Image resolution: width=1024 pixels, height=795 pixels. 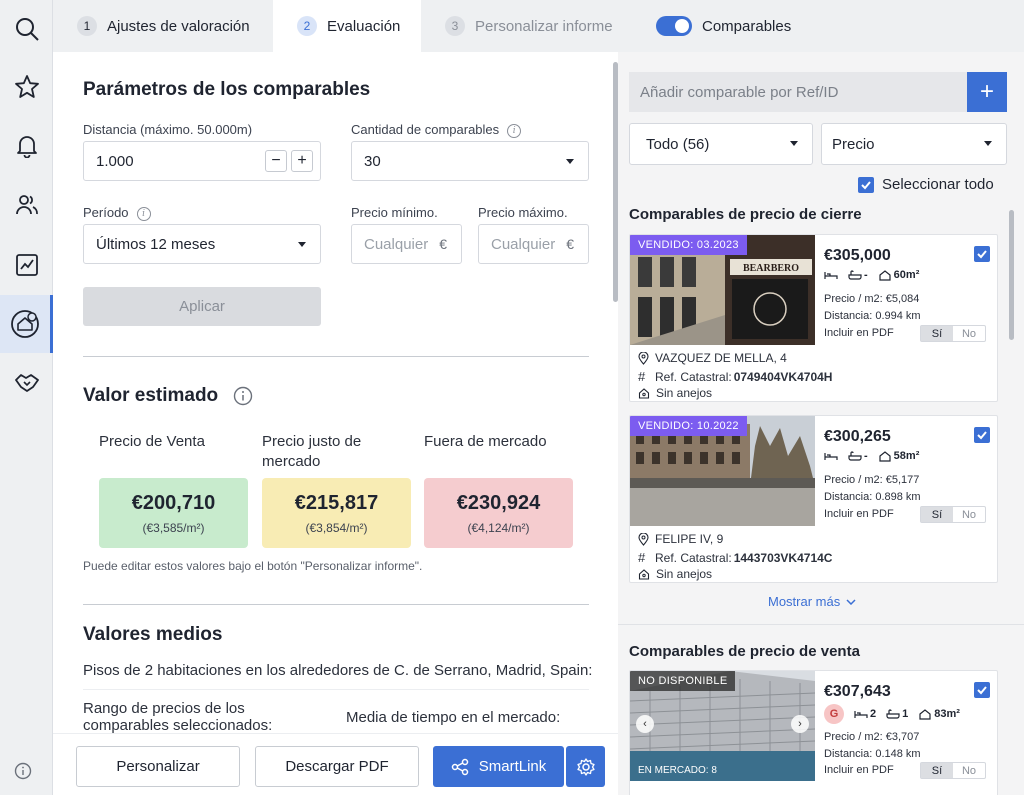 I want to click on fair-price-box: €215,817 (€3,854/m²), so click(x=336, y=513).